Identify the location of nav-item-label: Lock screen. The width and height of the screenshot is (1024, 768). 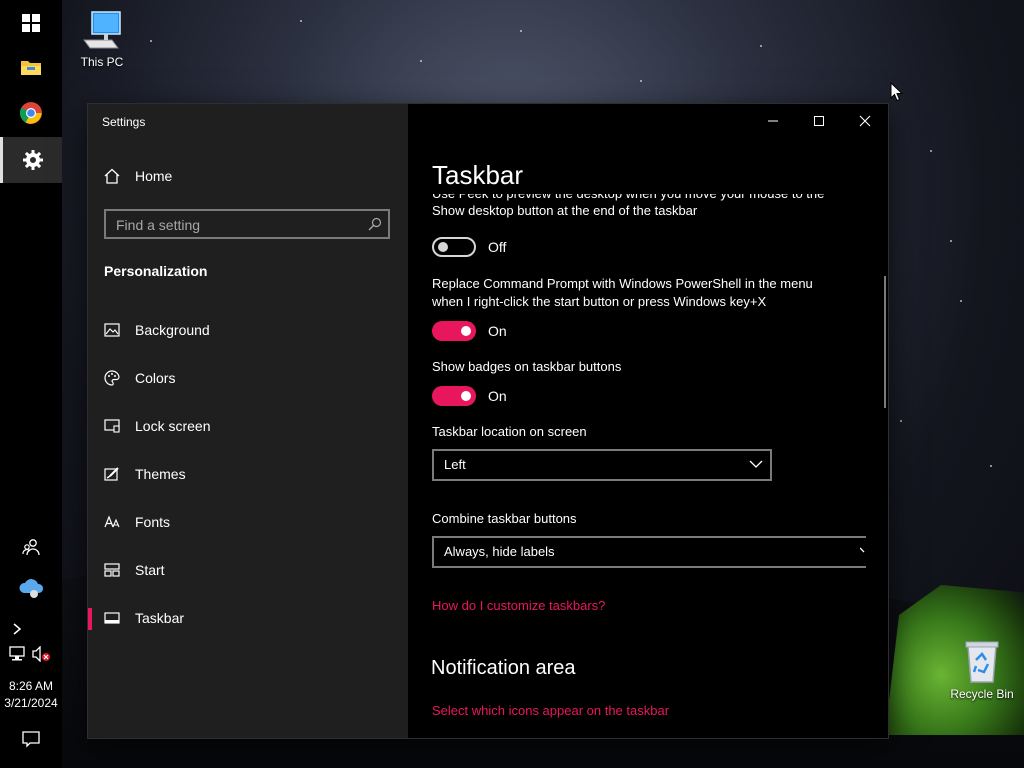
(173, 426).